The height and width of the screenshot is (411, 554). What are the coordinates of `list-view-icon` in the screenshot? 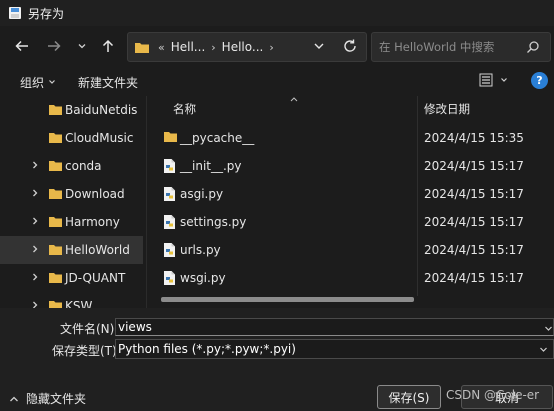 It's located at (486, 80).